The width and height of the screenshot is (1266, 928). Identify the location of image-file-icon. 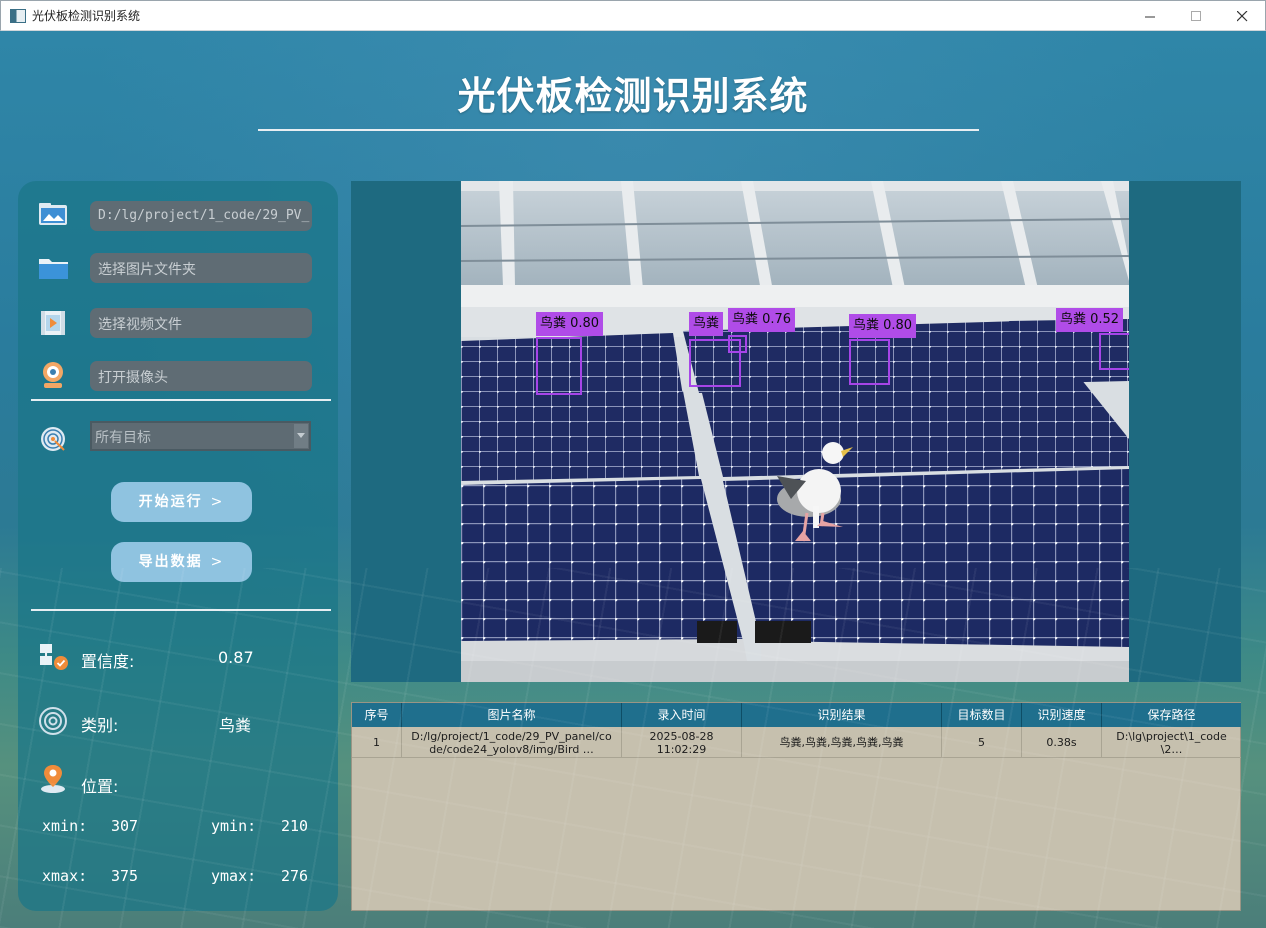
(54, 215).